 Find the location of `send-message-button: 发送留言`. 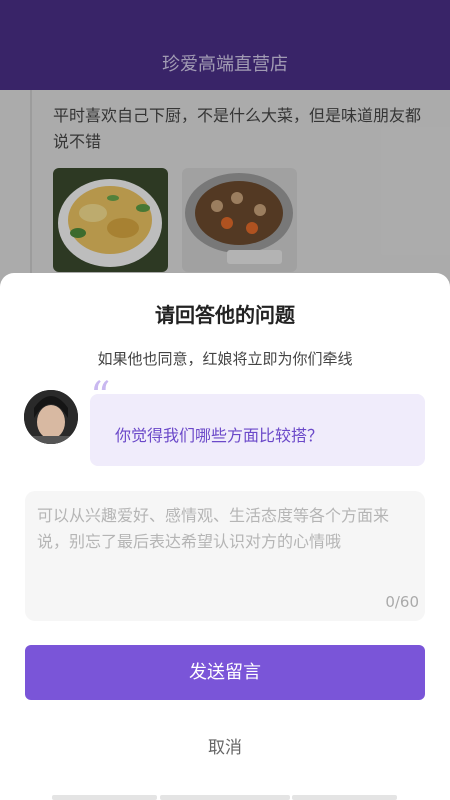

send-message-button: 发送留言 is located at coordinates (225, 672).